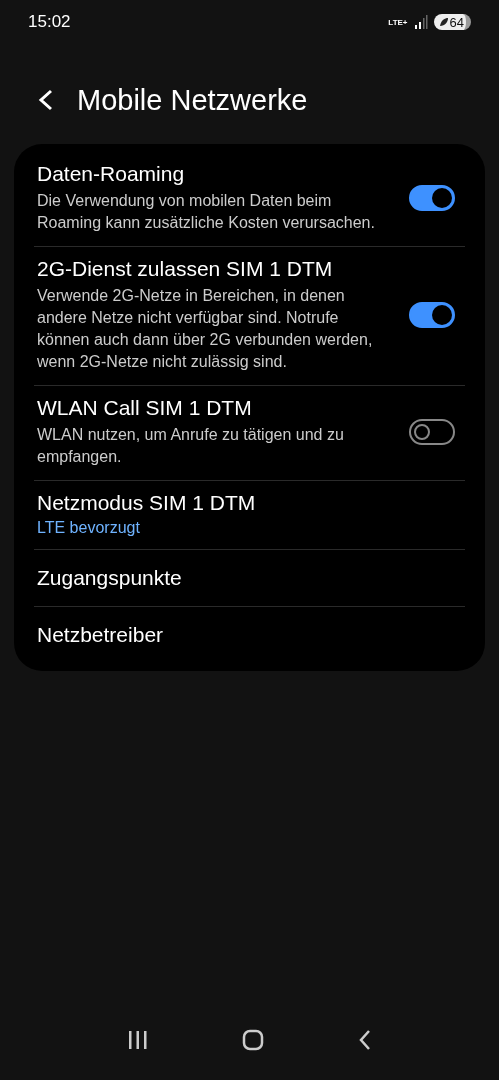 The image size is (499, 1080). I want to click on setting-title: Netzbetreiber, so click(234, 635).